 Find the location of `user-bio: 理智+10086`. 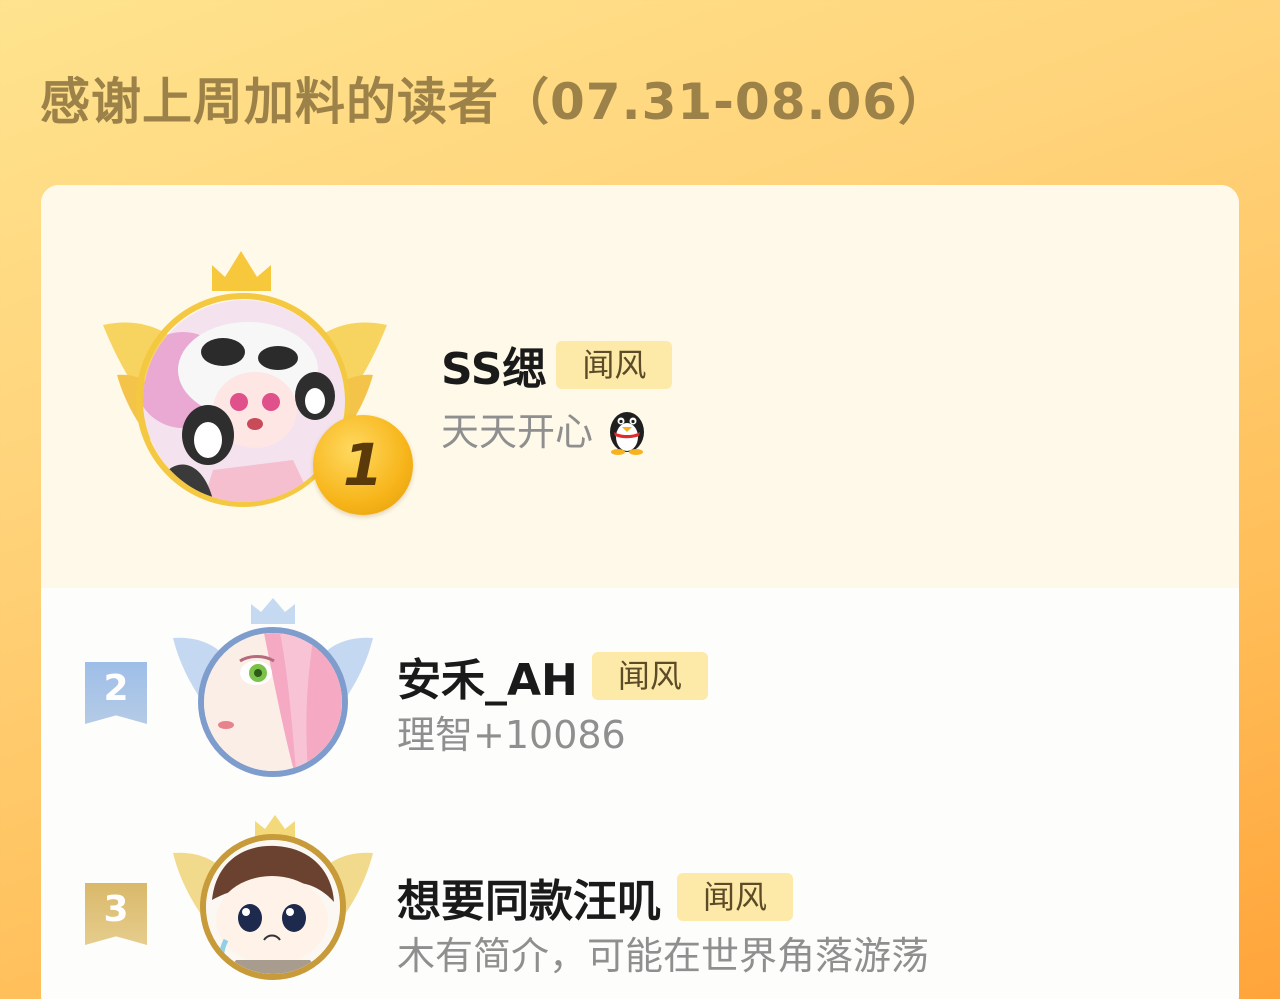

user-bio: 理智+10086 is located at coordinates (511, 735).